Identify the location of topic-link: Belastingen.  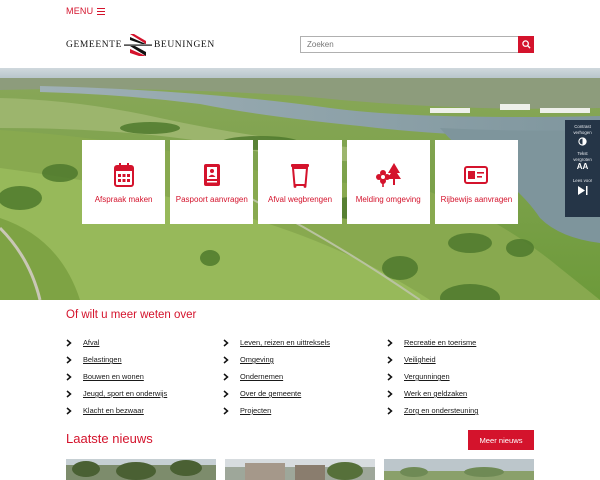
(94, 359).